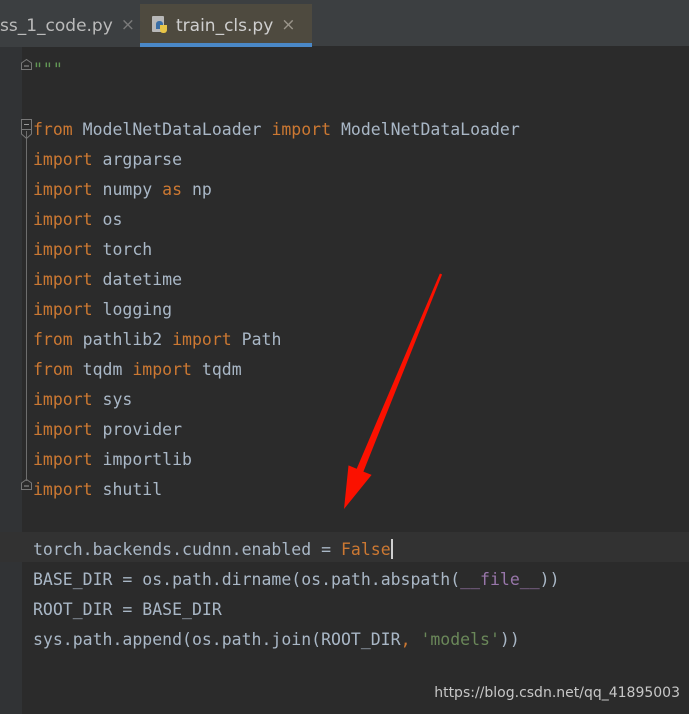 The height and width of the screenshot is (714, 689). I want to click on code-token: ROOT_DIR, so click(78, 609).